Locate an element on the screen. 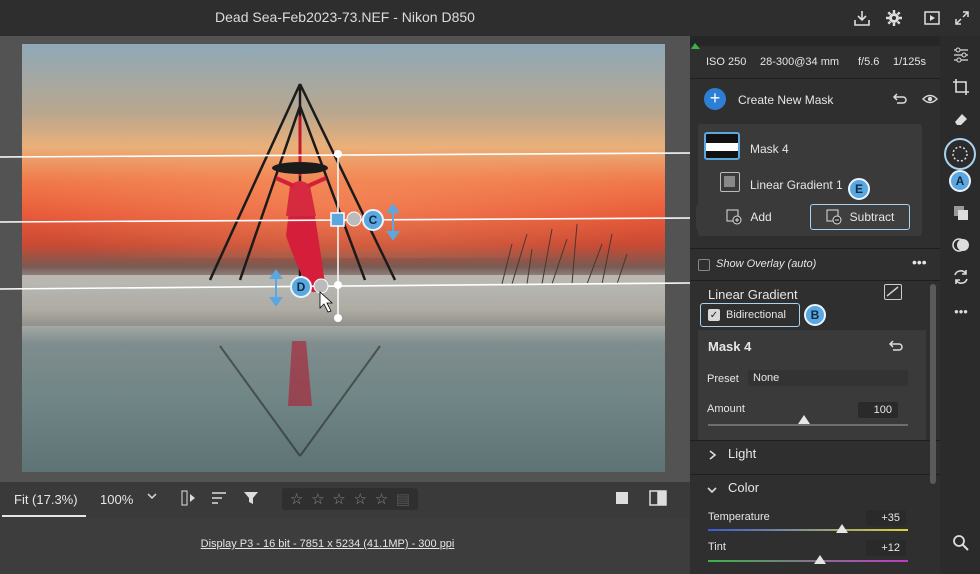 The width and height of the screenshot is (980, 574). temperature-slider-thumb is located at coordinates (842, 528).